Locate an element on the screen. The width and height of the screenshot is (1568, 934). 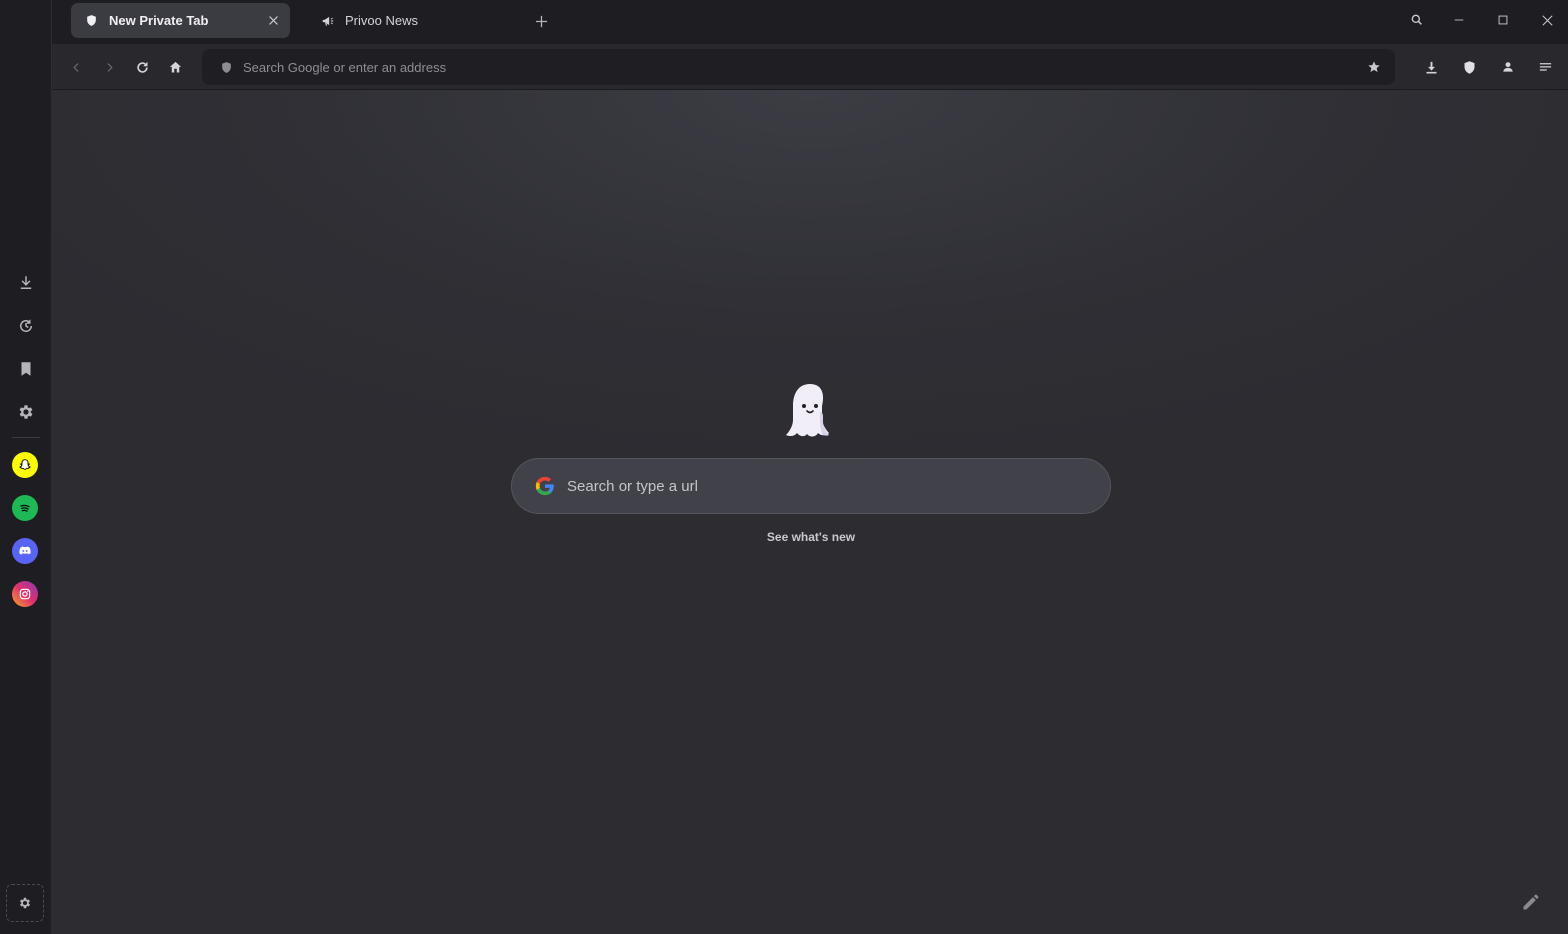
tab-label: Privoo News is located at coordinates (381, 20).